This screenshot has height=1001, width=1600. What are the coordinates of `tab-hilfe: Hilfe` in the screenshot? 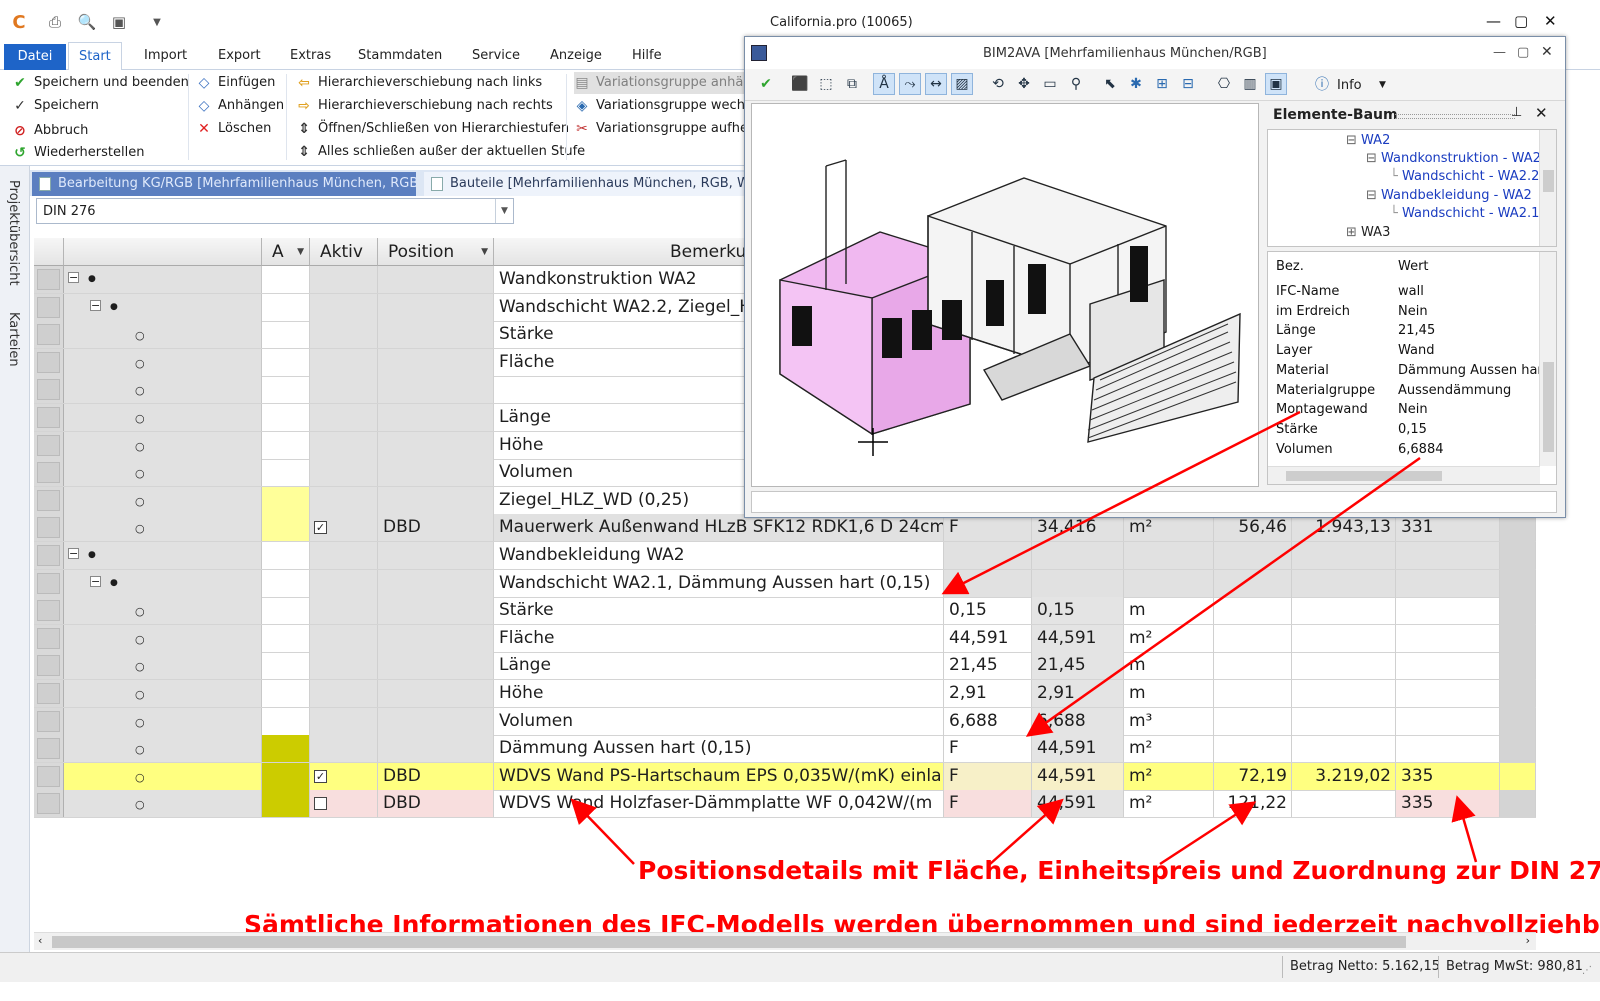 It's located at (647, 56).